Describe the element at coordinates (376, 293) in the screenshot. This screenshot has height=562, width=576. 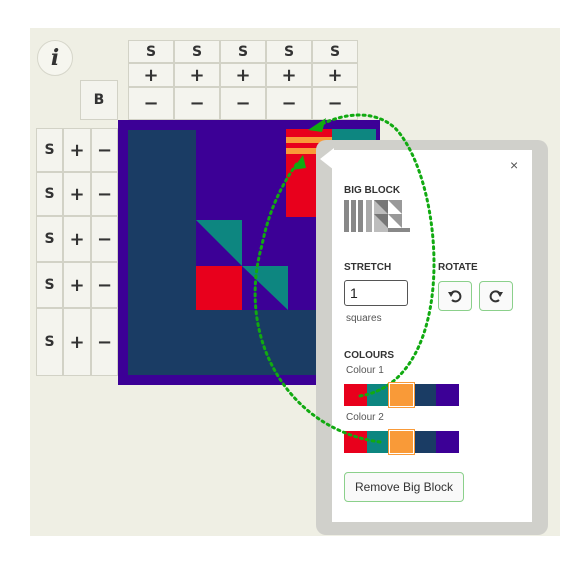
I see `stretch-input` at that location.